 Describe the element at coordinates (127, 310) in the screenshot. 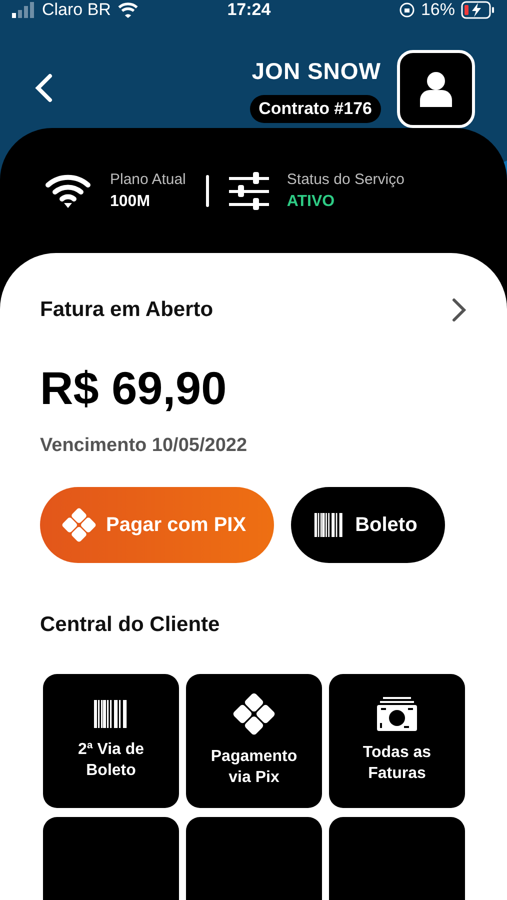

I see `section-title: Fatura em Aberto` at that location.